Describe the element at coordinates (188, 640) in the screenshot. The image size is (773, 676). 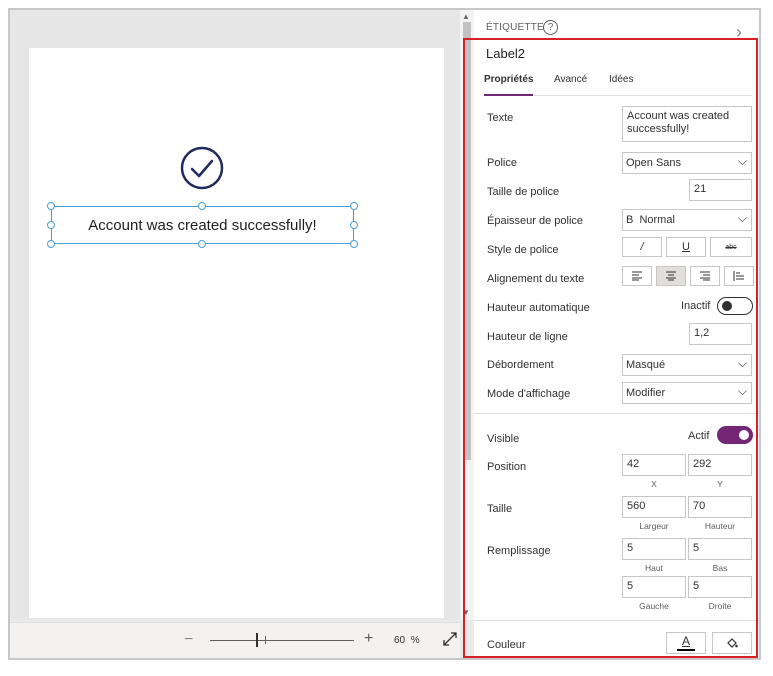
I see `zoom-out-button: −` at that location.